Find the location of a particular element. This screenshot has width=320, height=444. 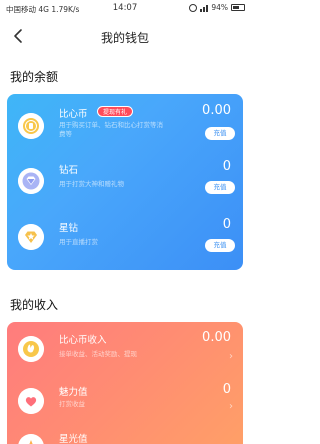

charm-title: 魅力值 is located at coordinates (73, 392).